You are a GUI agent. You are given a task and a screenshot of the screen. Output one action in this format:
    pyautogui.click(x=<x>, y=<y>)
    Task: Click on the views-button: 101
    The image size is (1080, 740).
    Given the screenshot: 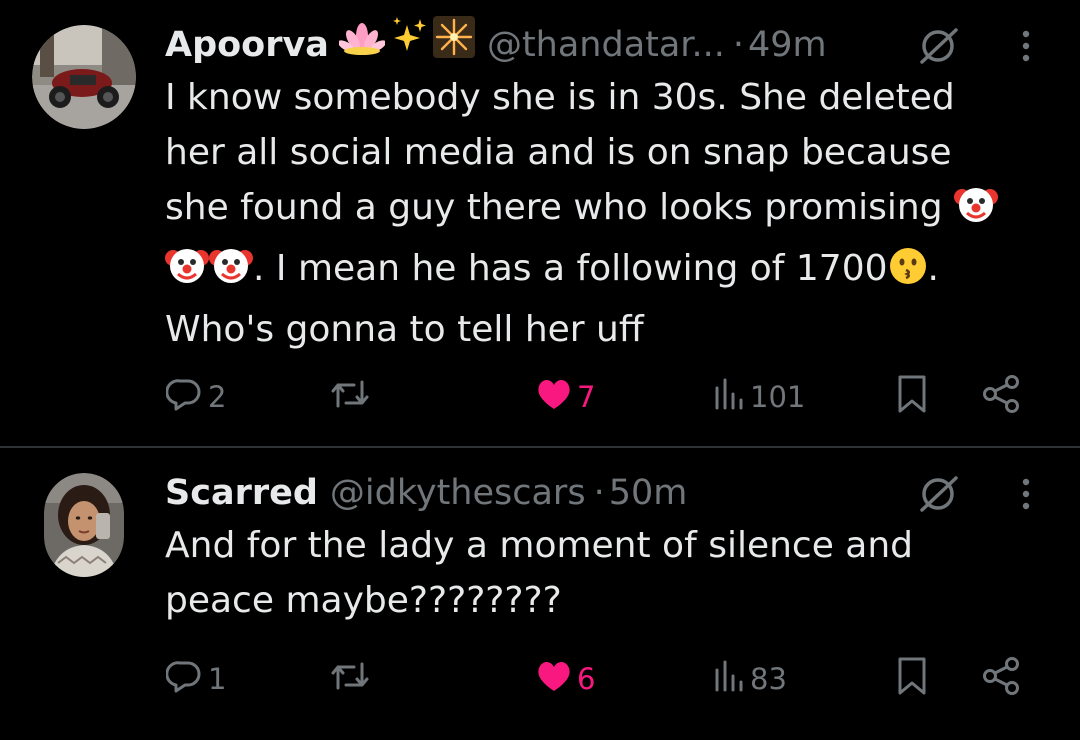 What is the action you would take?
    pyautogui.click(x=758, y=397)
    